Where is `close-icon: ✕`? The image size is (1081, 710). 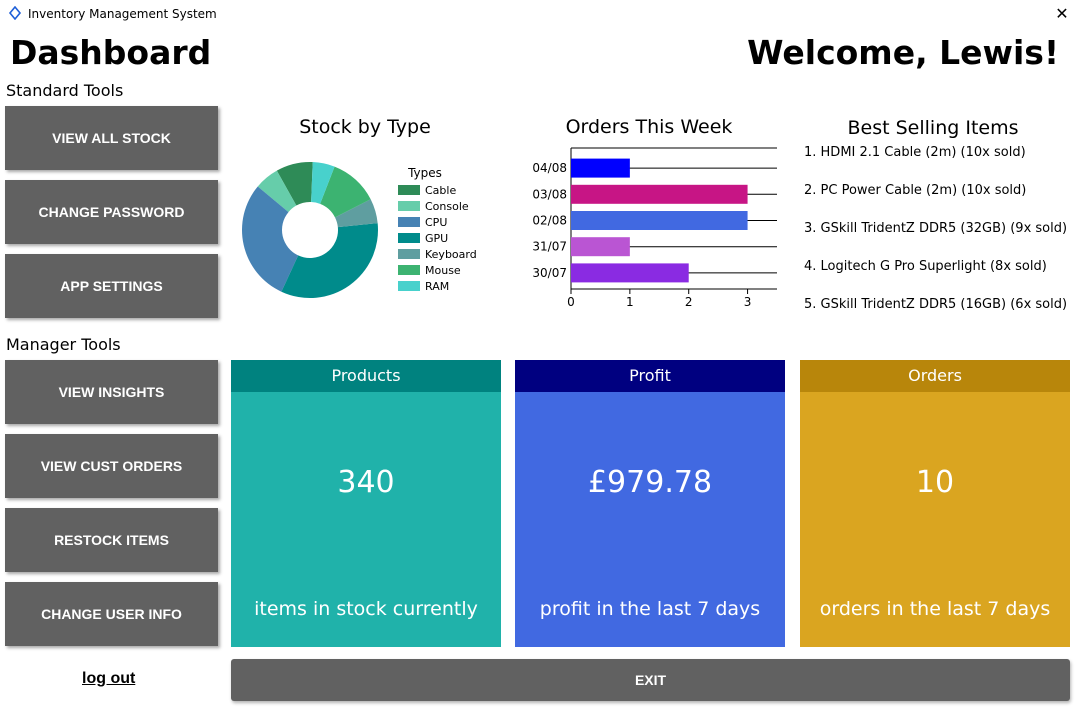
close-icon: ✕ is located at coordinates (1062, 14).